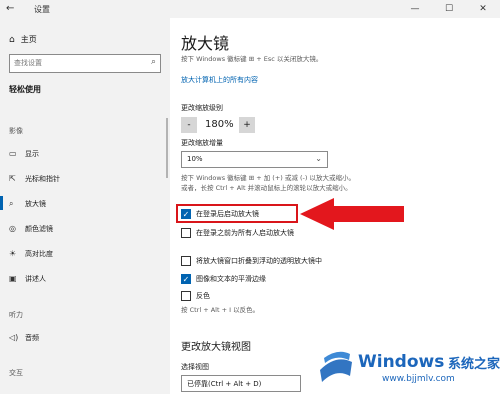  I want to click on sidebar-item-display: ▭ 显示, so click(24, 154).